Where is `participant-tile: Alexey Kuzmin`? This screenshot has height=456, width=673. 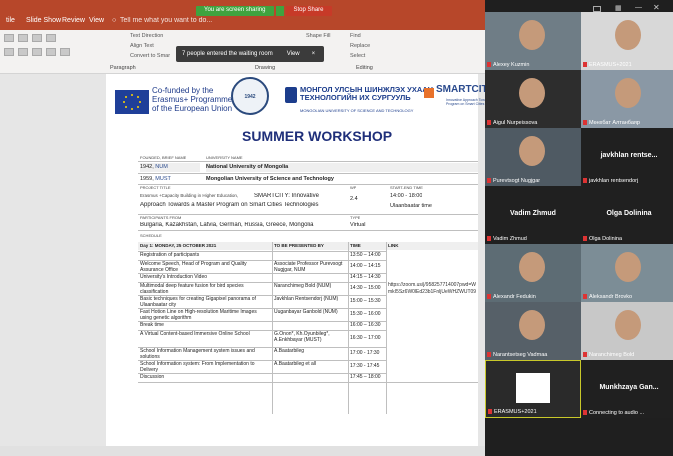
participant-tile: Alexey Kuzmin is located at coordinates (533, 41).